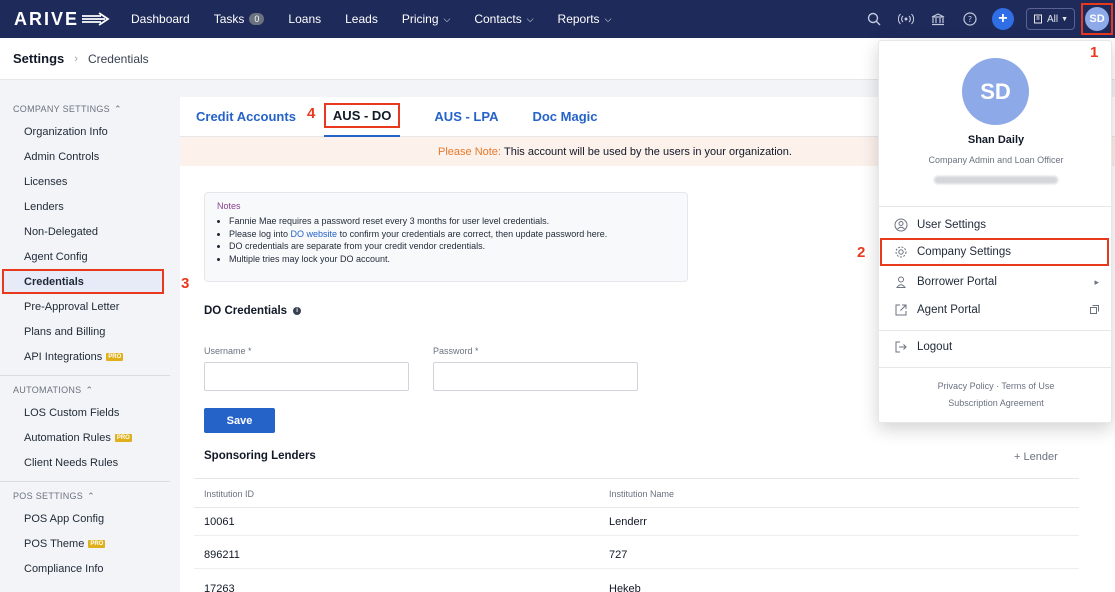 The height and width of the screenshot is (592, 1115). I want to click on menu-item-company-settings: Company Settings, so click(994, 252).